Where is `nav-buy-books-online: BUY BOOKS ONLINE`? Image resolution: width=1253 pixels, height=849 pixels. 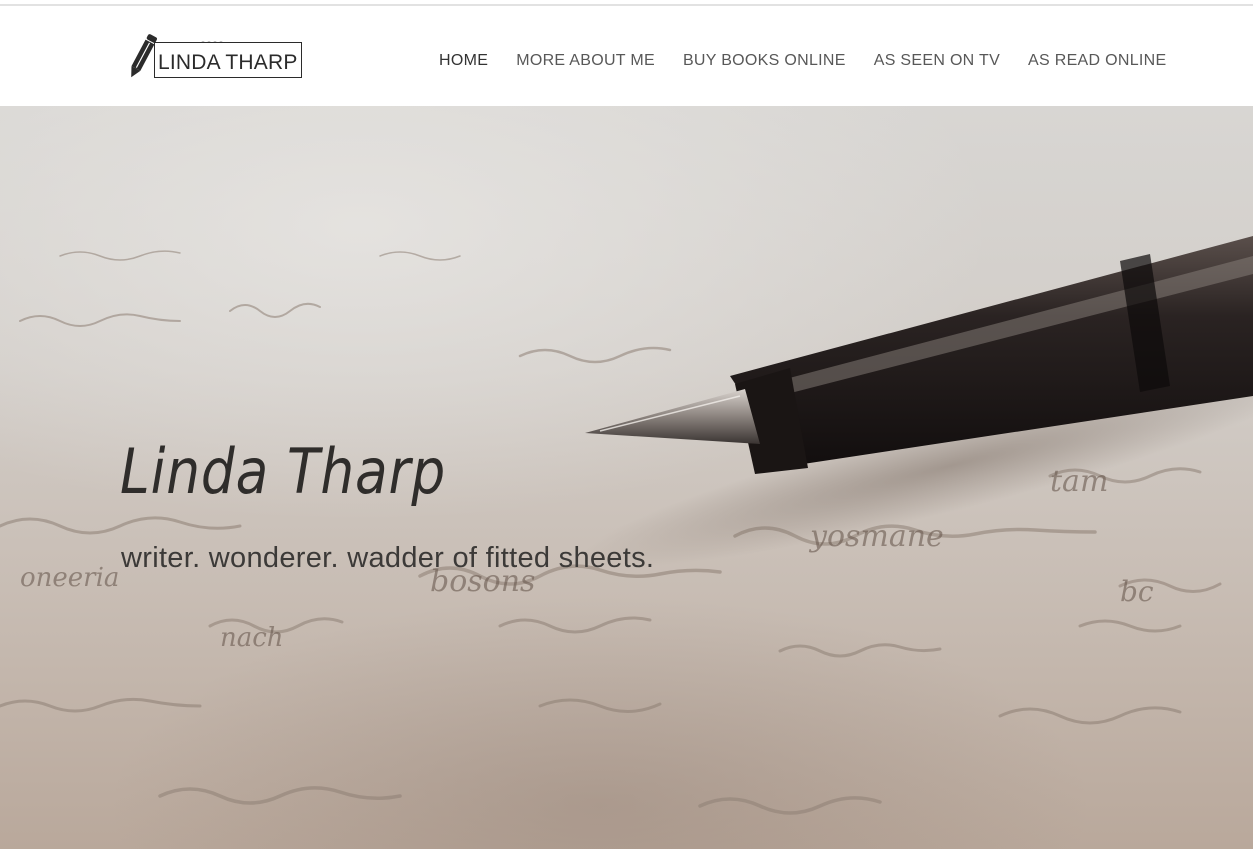 nav-buy-books-online: BUY BOOKS ONLINE is located at coordinates (764, 61).